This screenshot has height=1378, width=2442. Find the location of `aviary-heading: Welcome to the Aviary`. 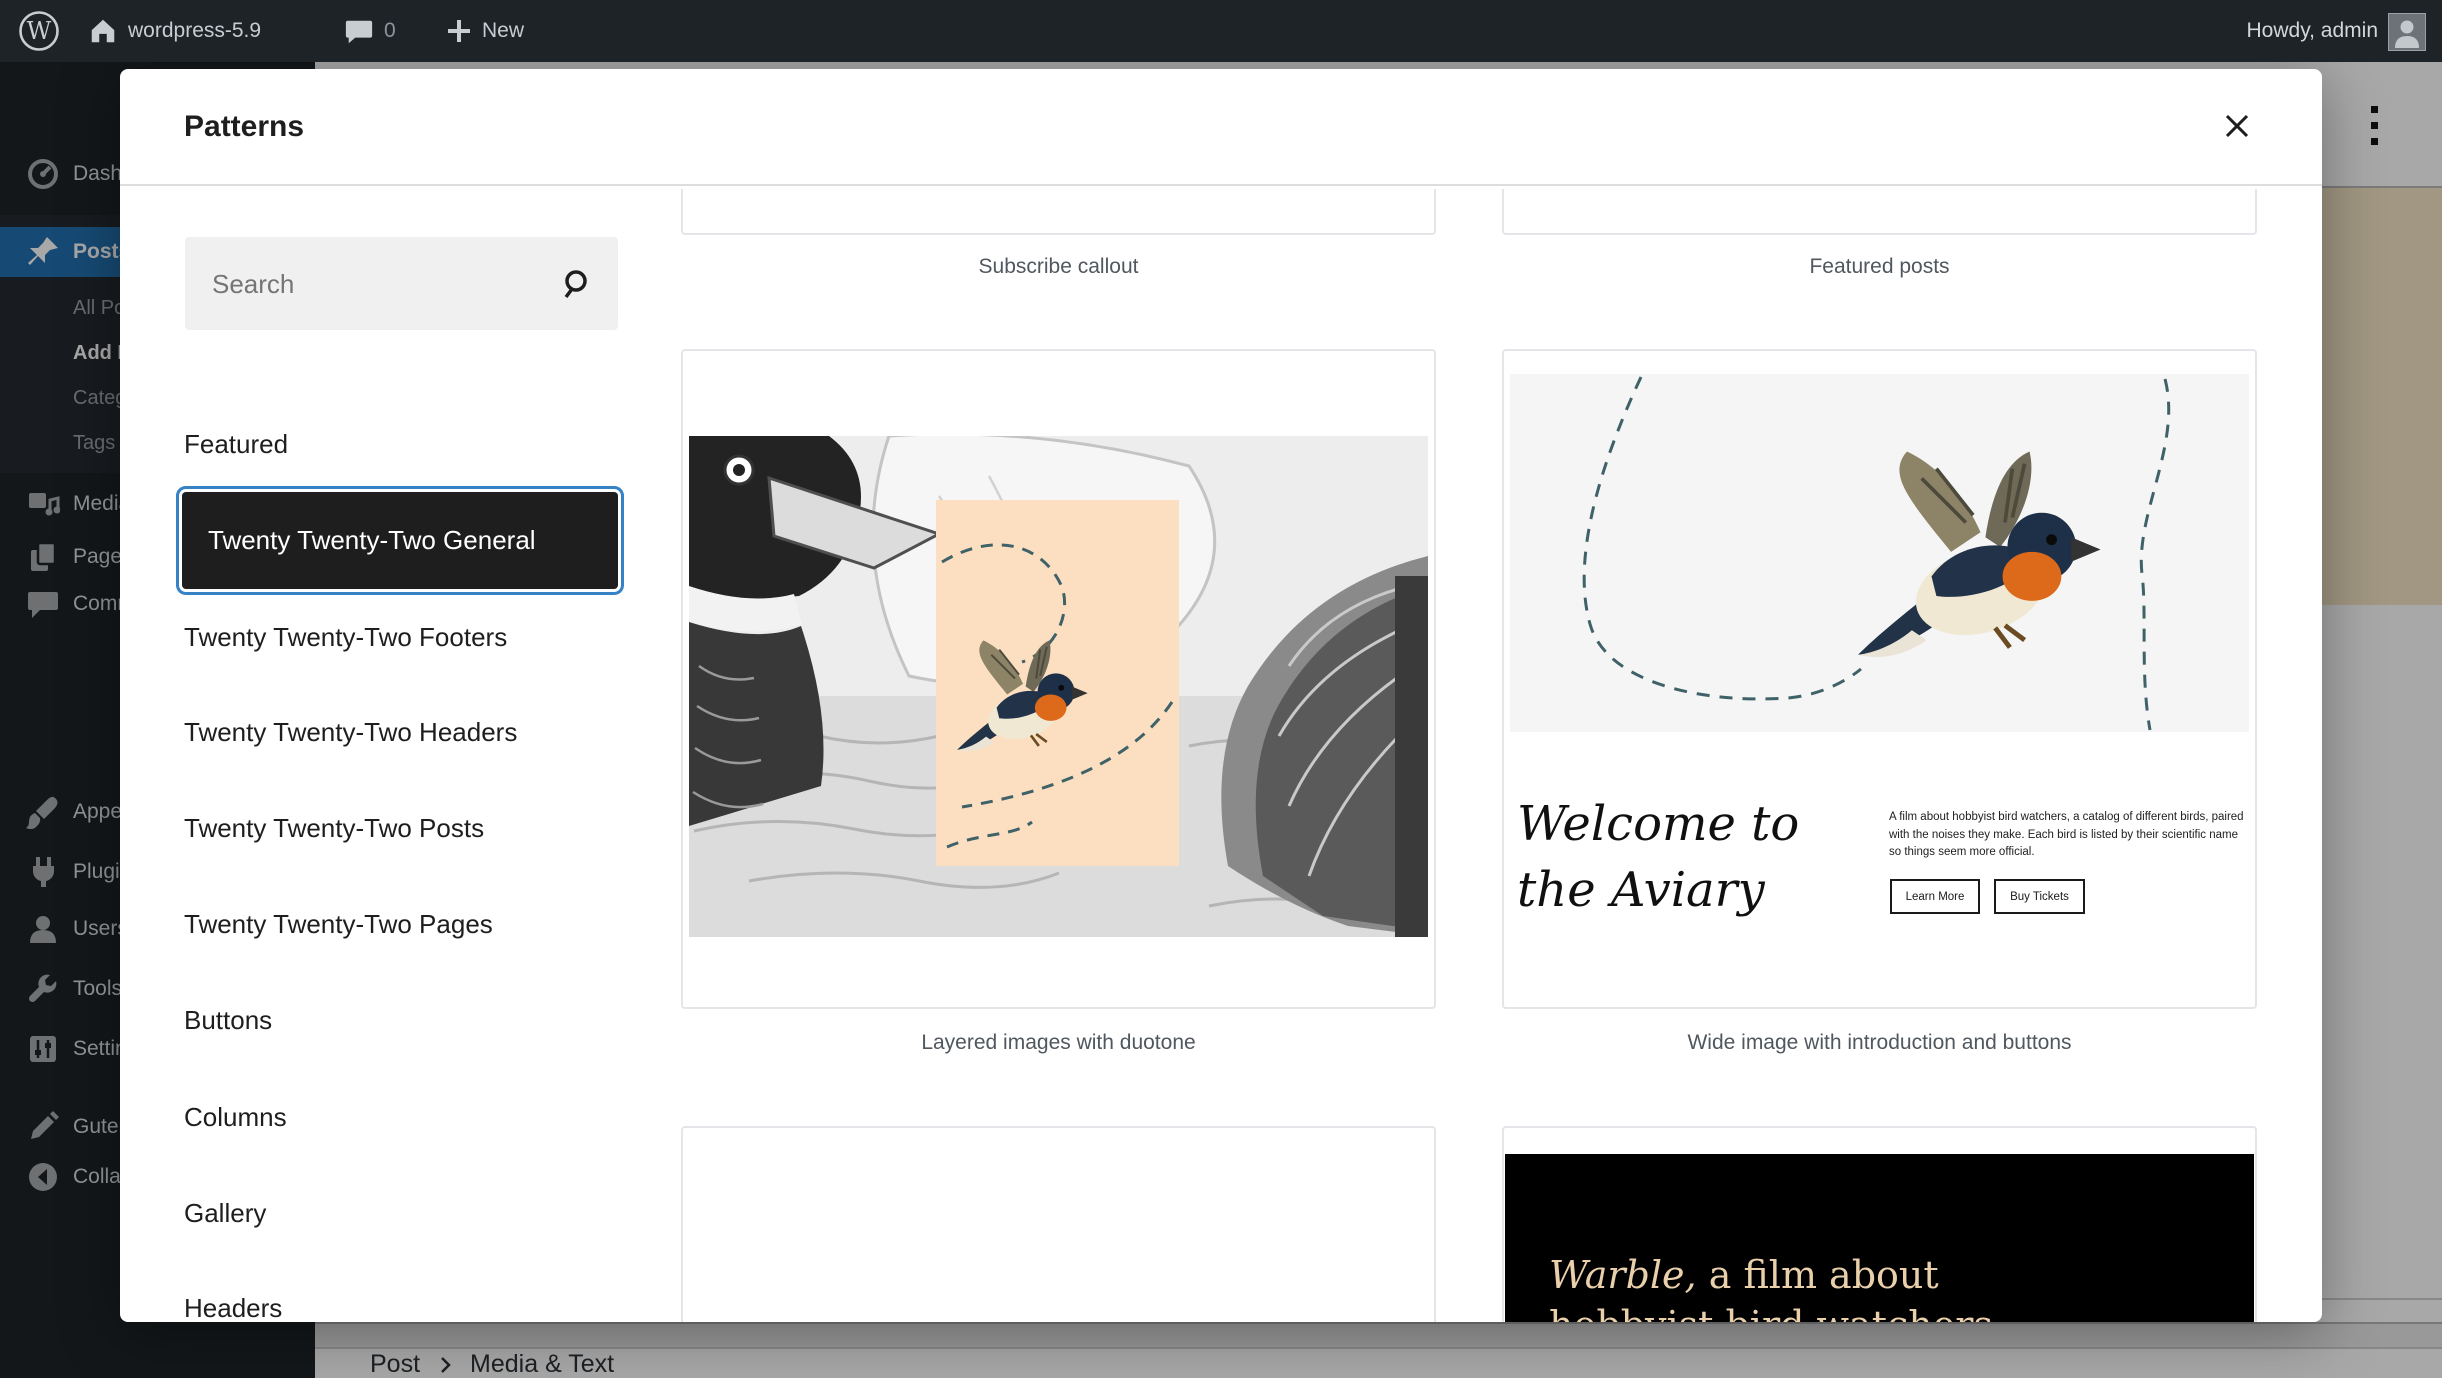

aviary-heading: Welcome to the Aviary is located at coordinates (1658, 857).